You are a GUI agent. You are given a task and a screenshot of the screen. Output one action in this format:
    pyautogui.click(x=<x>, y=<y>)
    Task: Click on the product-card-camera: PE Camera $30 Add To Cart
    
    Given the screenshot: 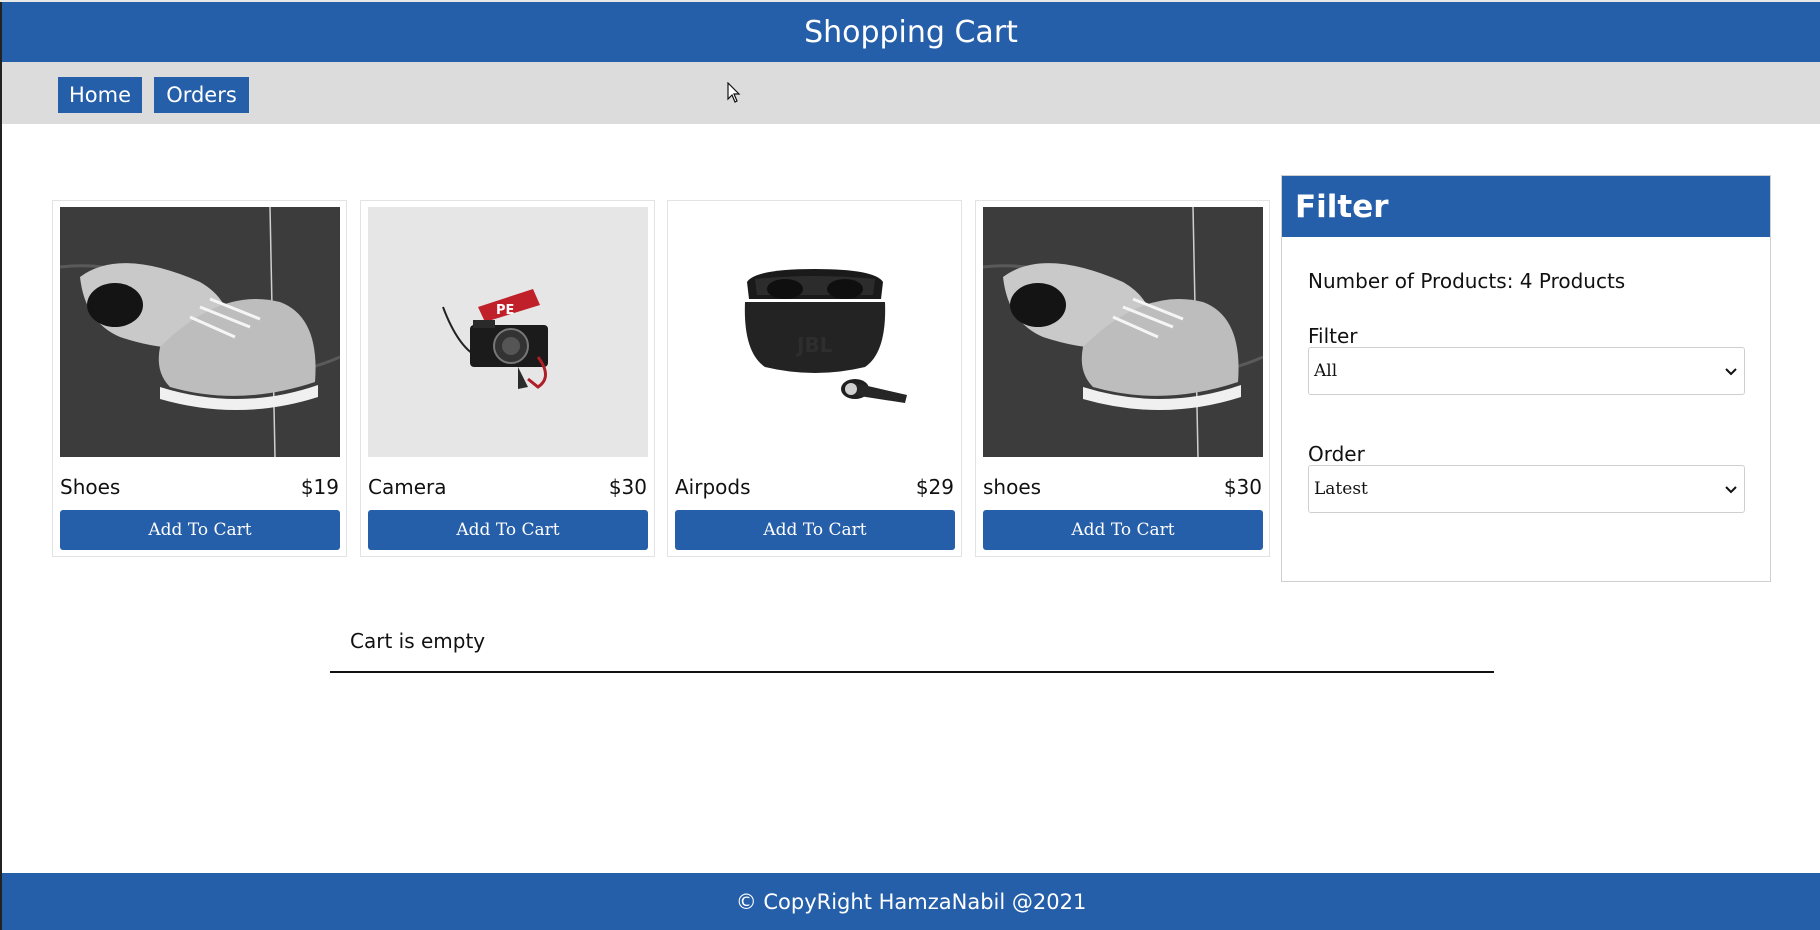 What is the action you would take?
    pyautogui.click(x=507, y=378)
    